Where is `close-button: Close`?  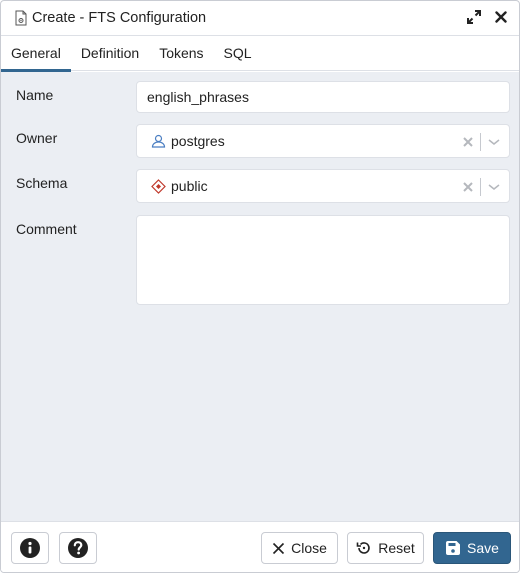
close-button: Close is located at coordinates (299, 548).